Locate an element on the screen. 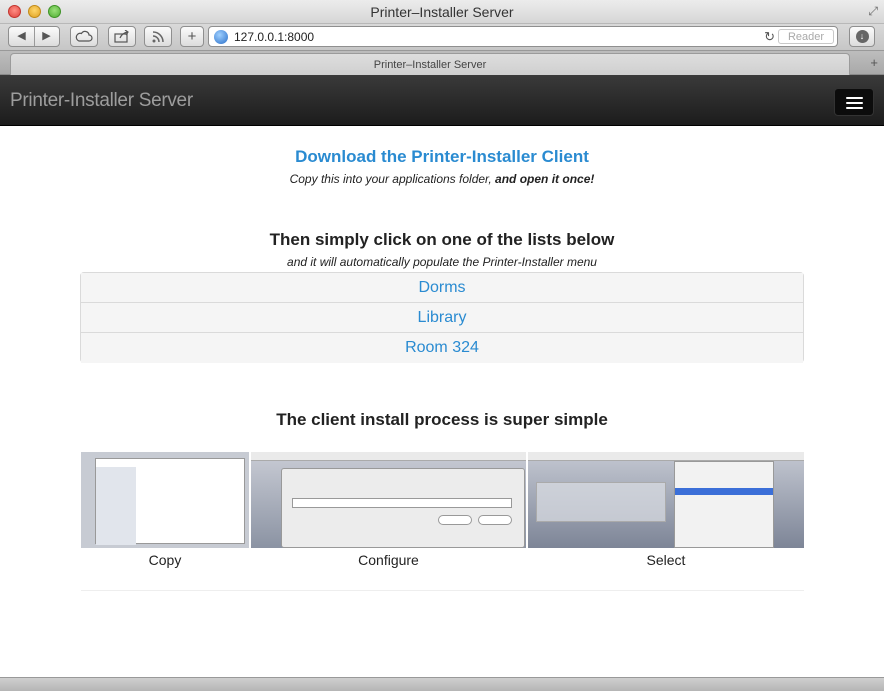  select-step-image is located at coordinates (666, 500).